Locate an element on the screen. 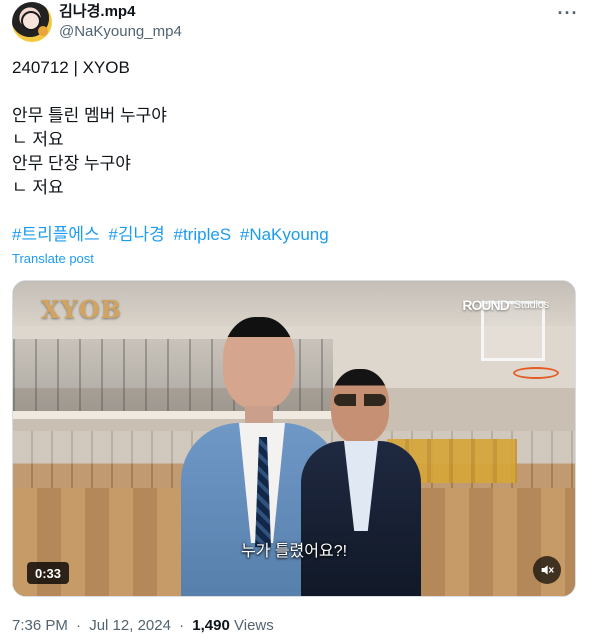  more-options-button: ··· is located at coordinates (568, 13).